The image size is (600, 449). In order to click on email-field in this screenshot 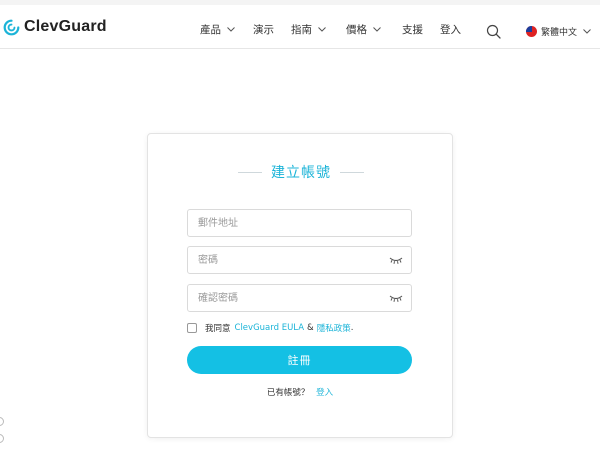, I will do `click(299, 223)`.